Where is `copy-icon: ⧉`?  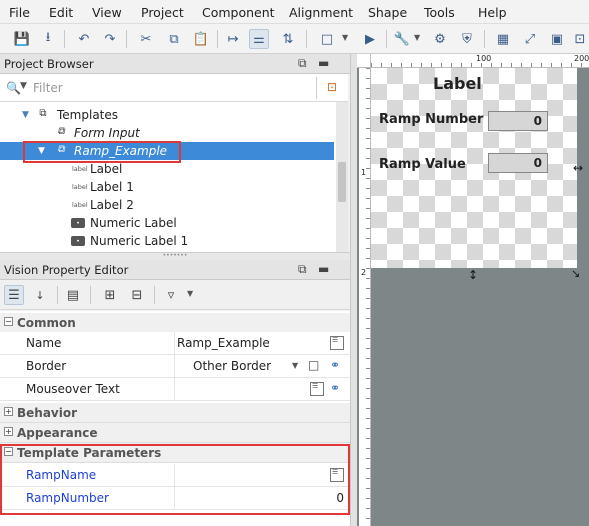 copy-icon: ⧉ is located at coordinates (174, 39).